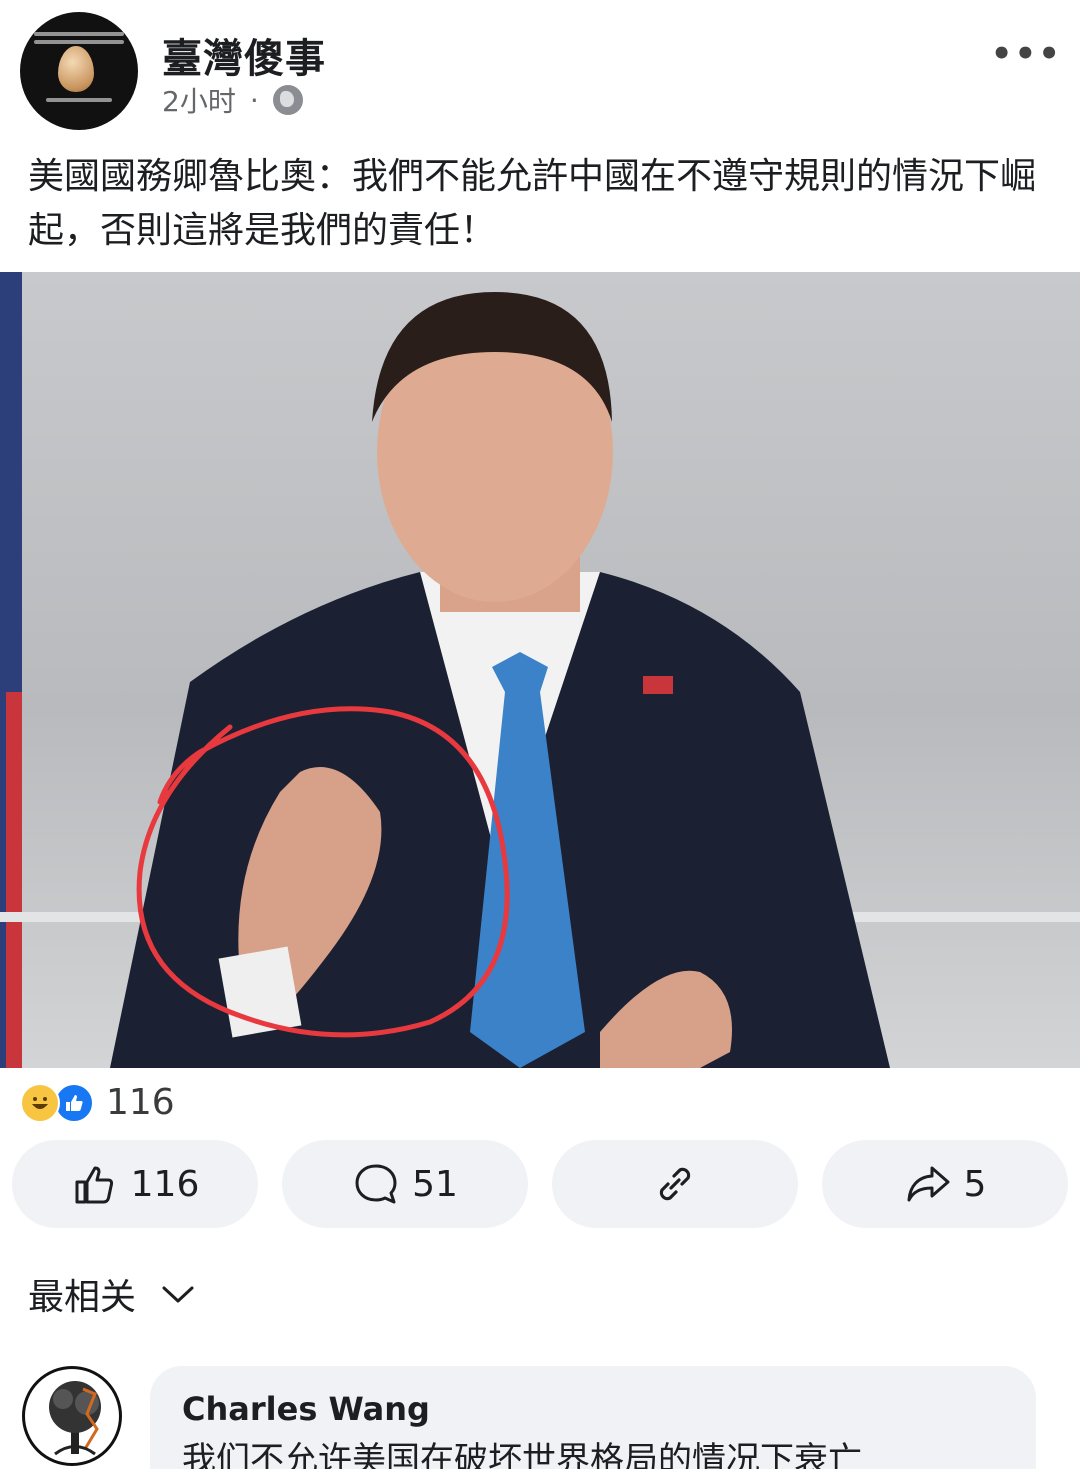 The height and width of the screenshot is (1469, 1080). I want to click on sort-label: 最相关, so click(82, 1297).